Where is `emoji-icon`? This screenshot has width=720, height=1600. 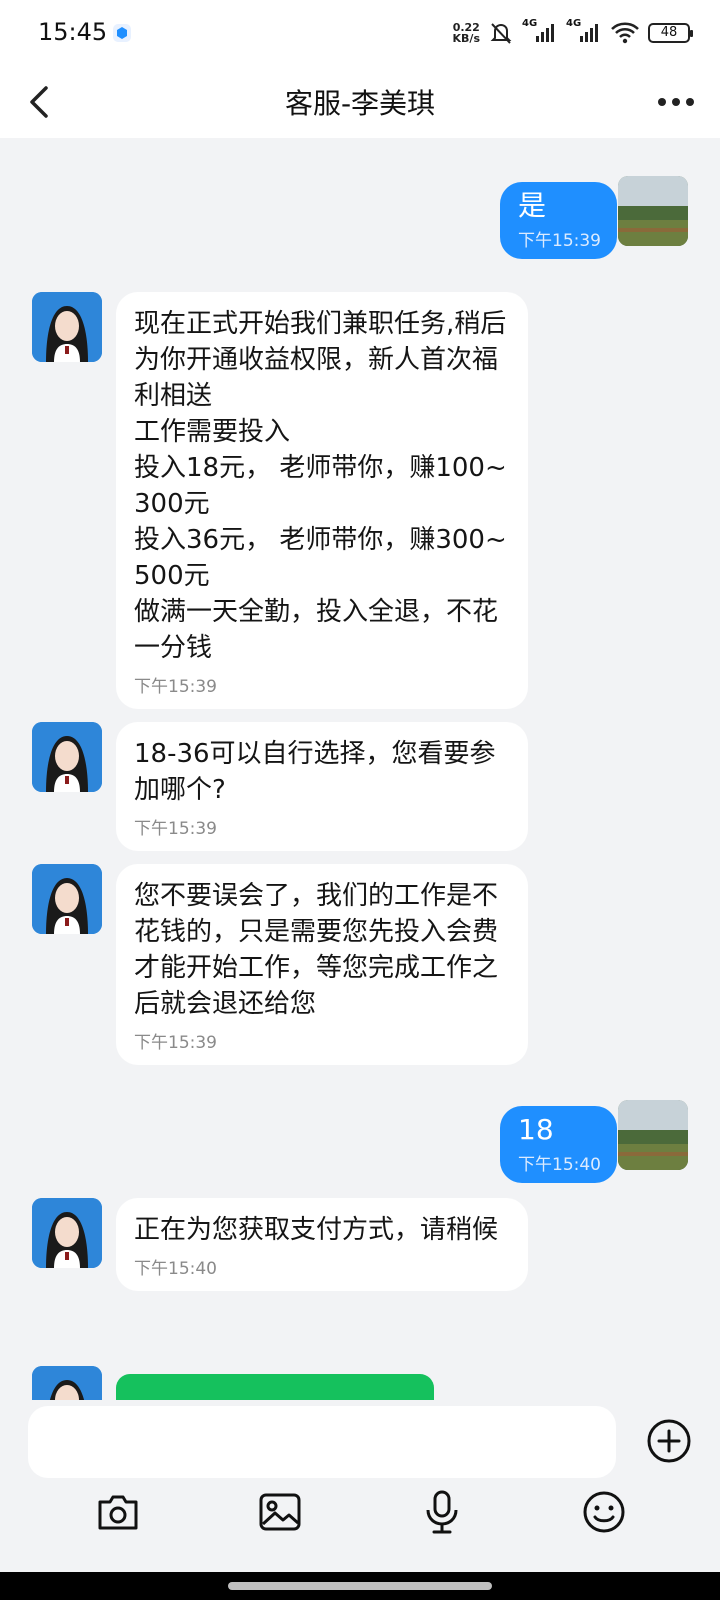
emoji-icon is located at coordinates (604, 1512).